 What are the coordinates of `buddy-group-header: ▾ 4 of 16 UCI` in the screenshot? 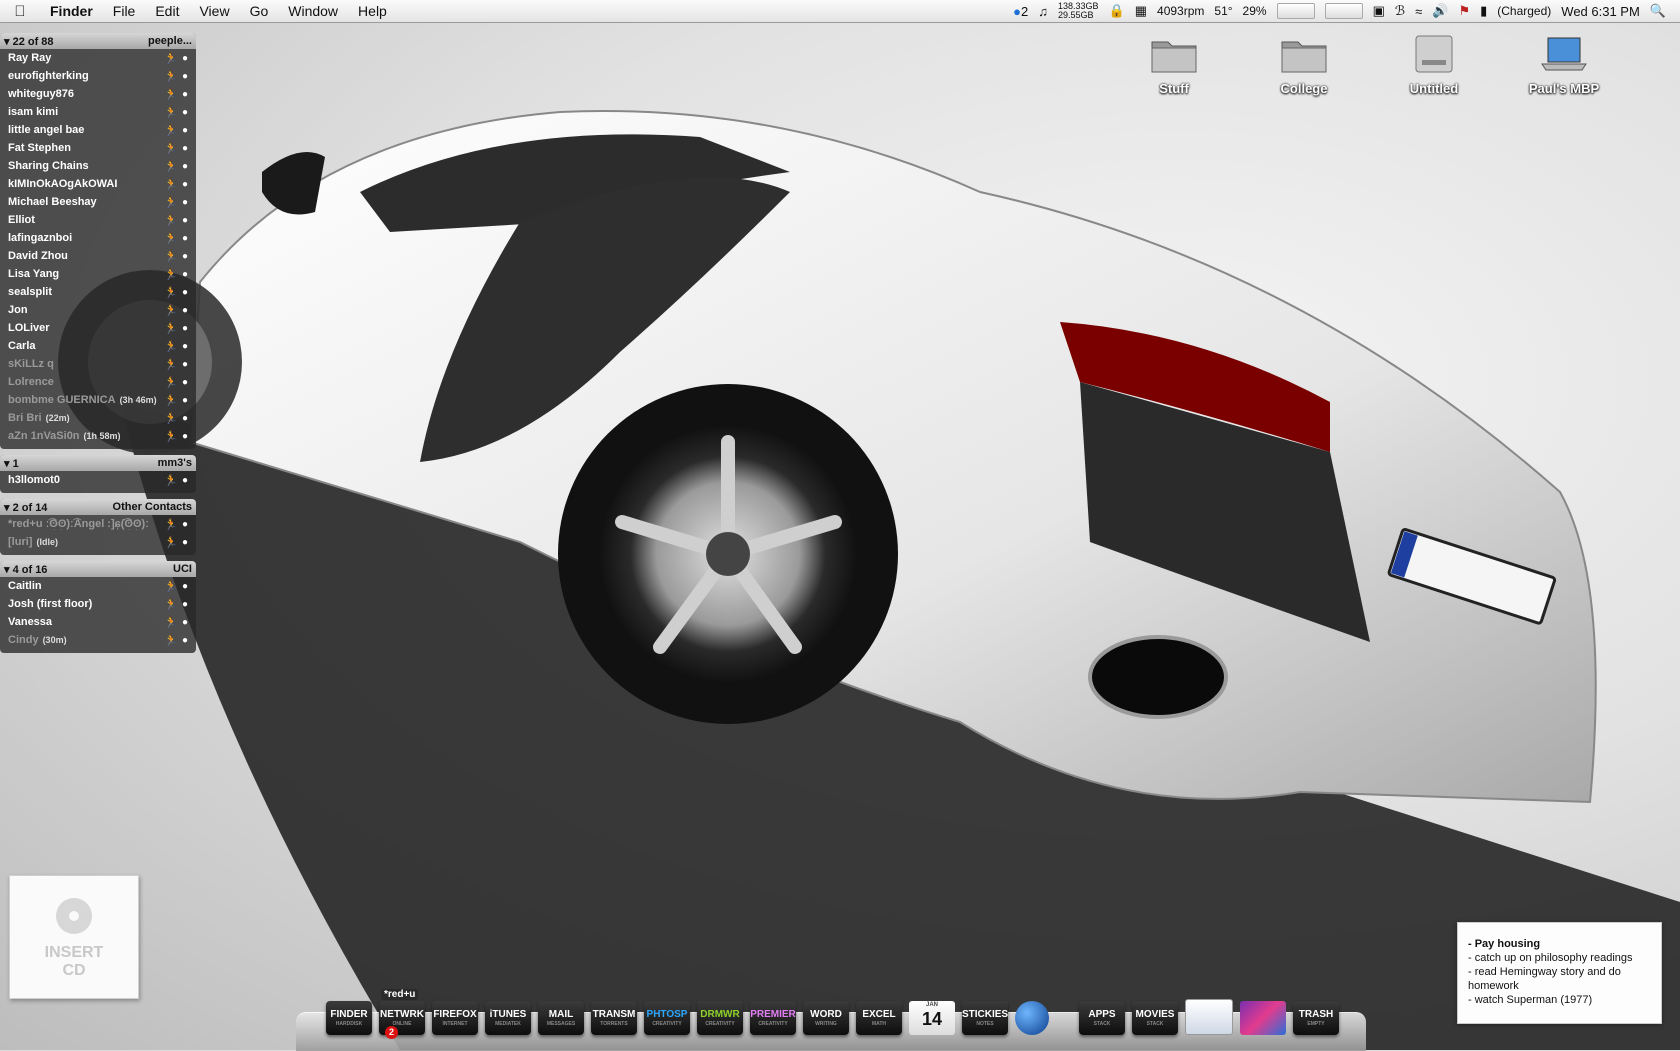 It's located at (98, 569).